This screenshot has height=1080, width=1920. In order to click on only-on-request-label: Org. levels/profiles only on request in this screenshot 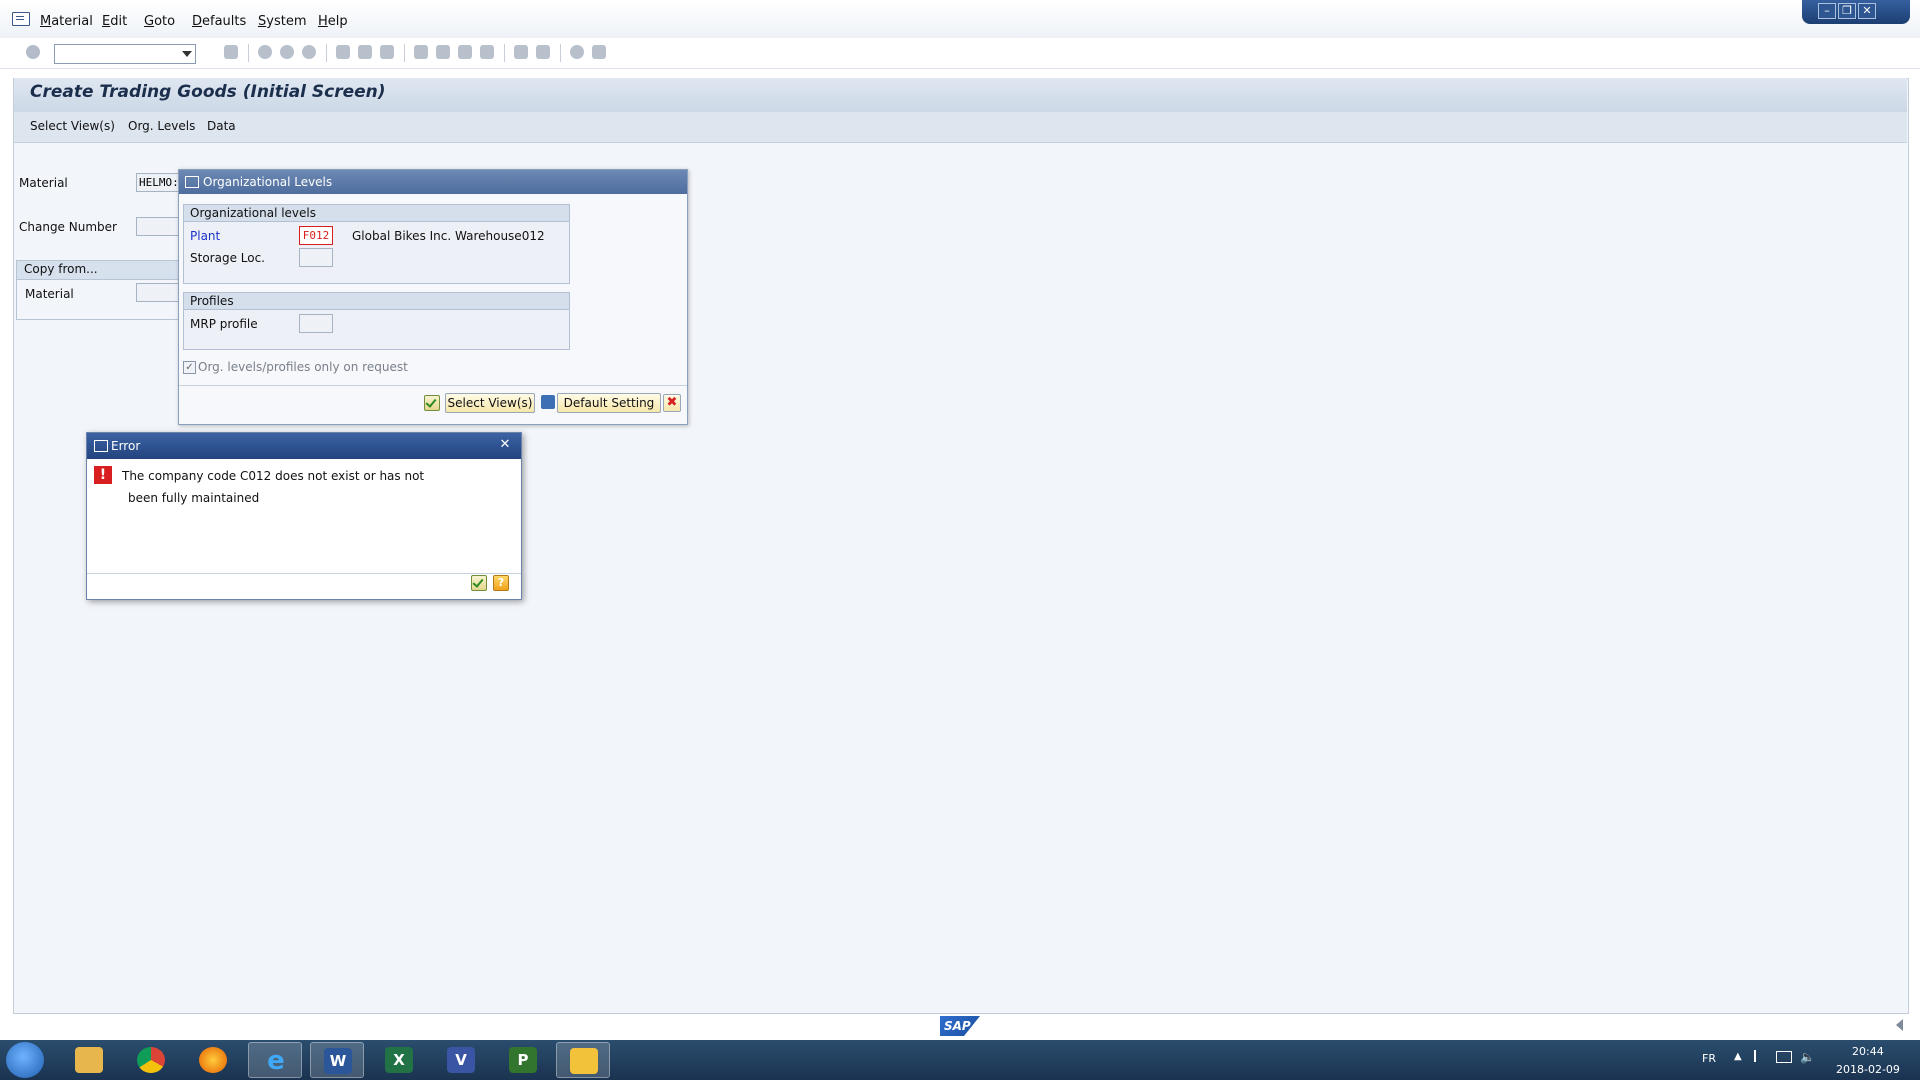, I will do `click(303, 367)`.